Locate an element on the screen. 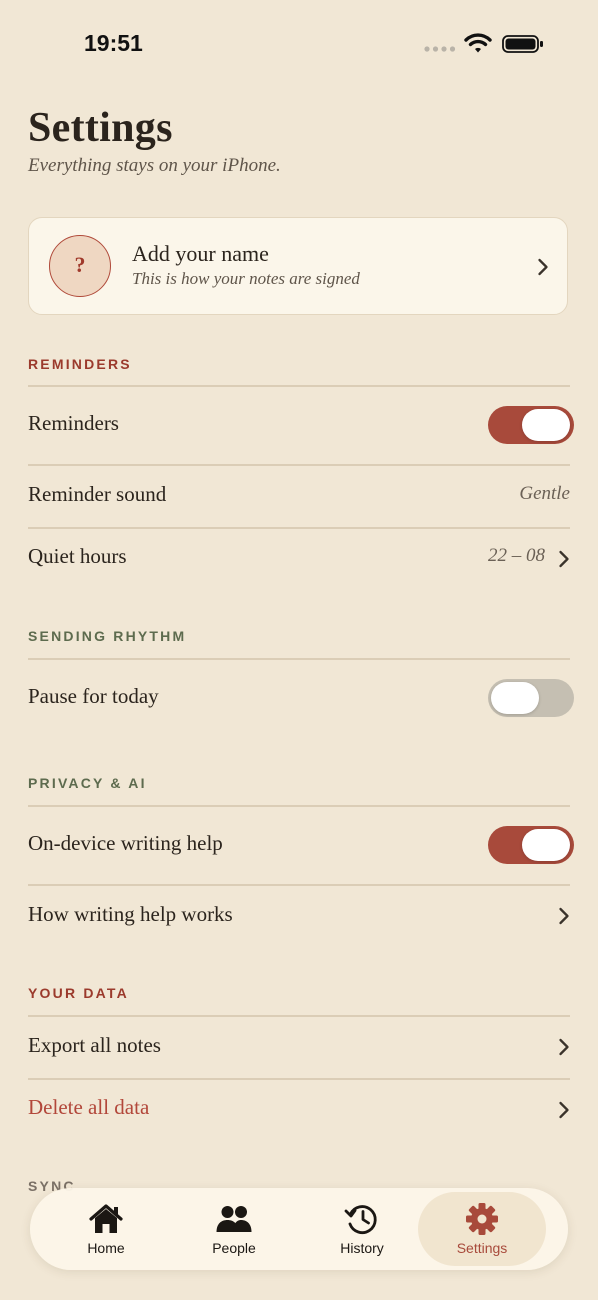 This screenshot has height=1300, width=598. section-header-sending-rhythm: SENDING RHYTHM is located at coordinates (107, 636).